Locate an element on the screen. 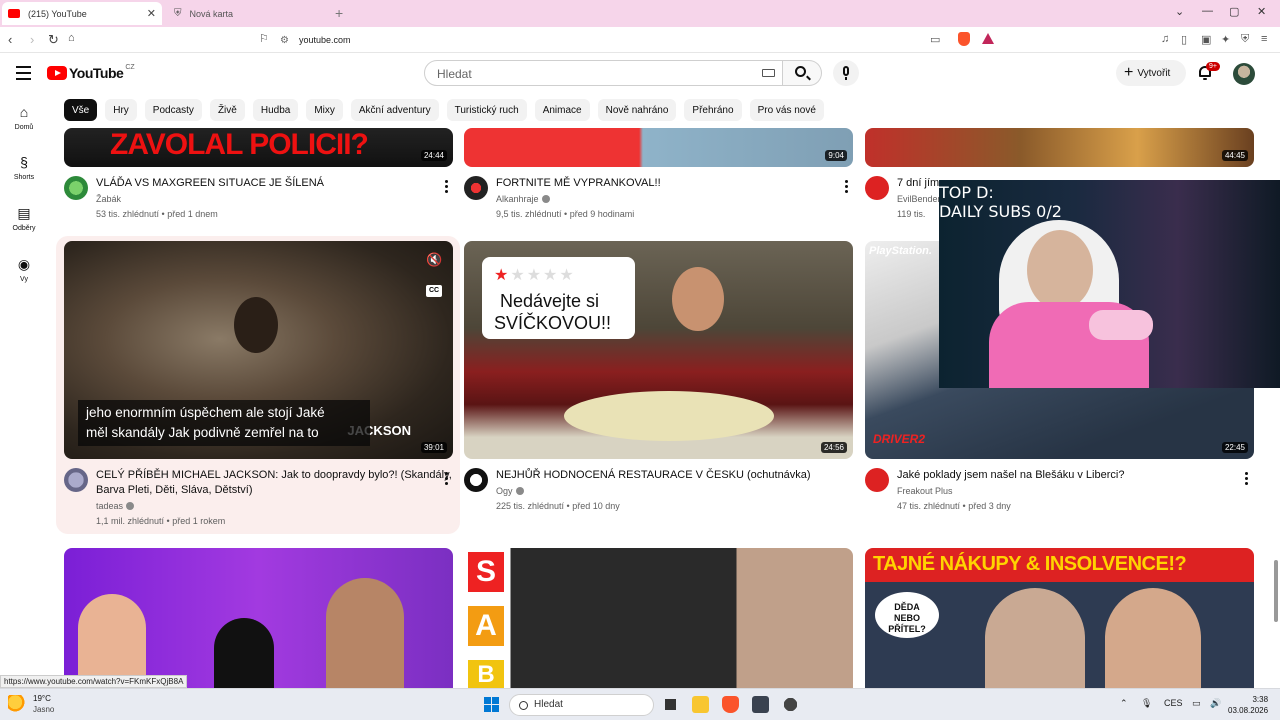 The width and height of the screenshot is (1280, 720). account-avatar is located at coordinates (1244, 74).